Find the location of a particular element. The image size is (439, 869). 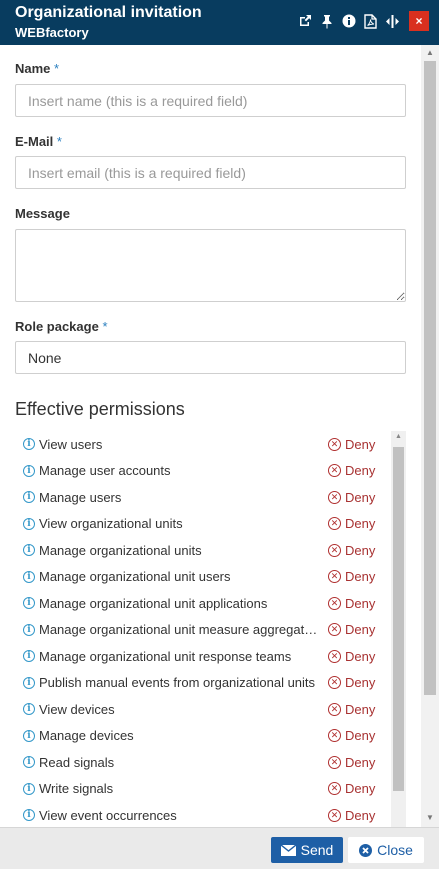

close-icon: × is located at coordinates (419, 21).